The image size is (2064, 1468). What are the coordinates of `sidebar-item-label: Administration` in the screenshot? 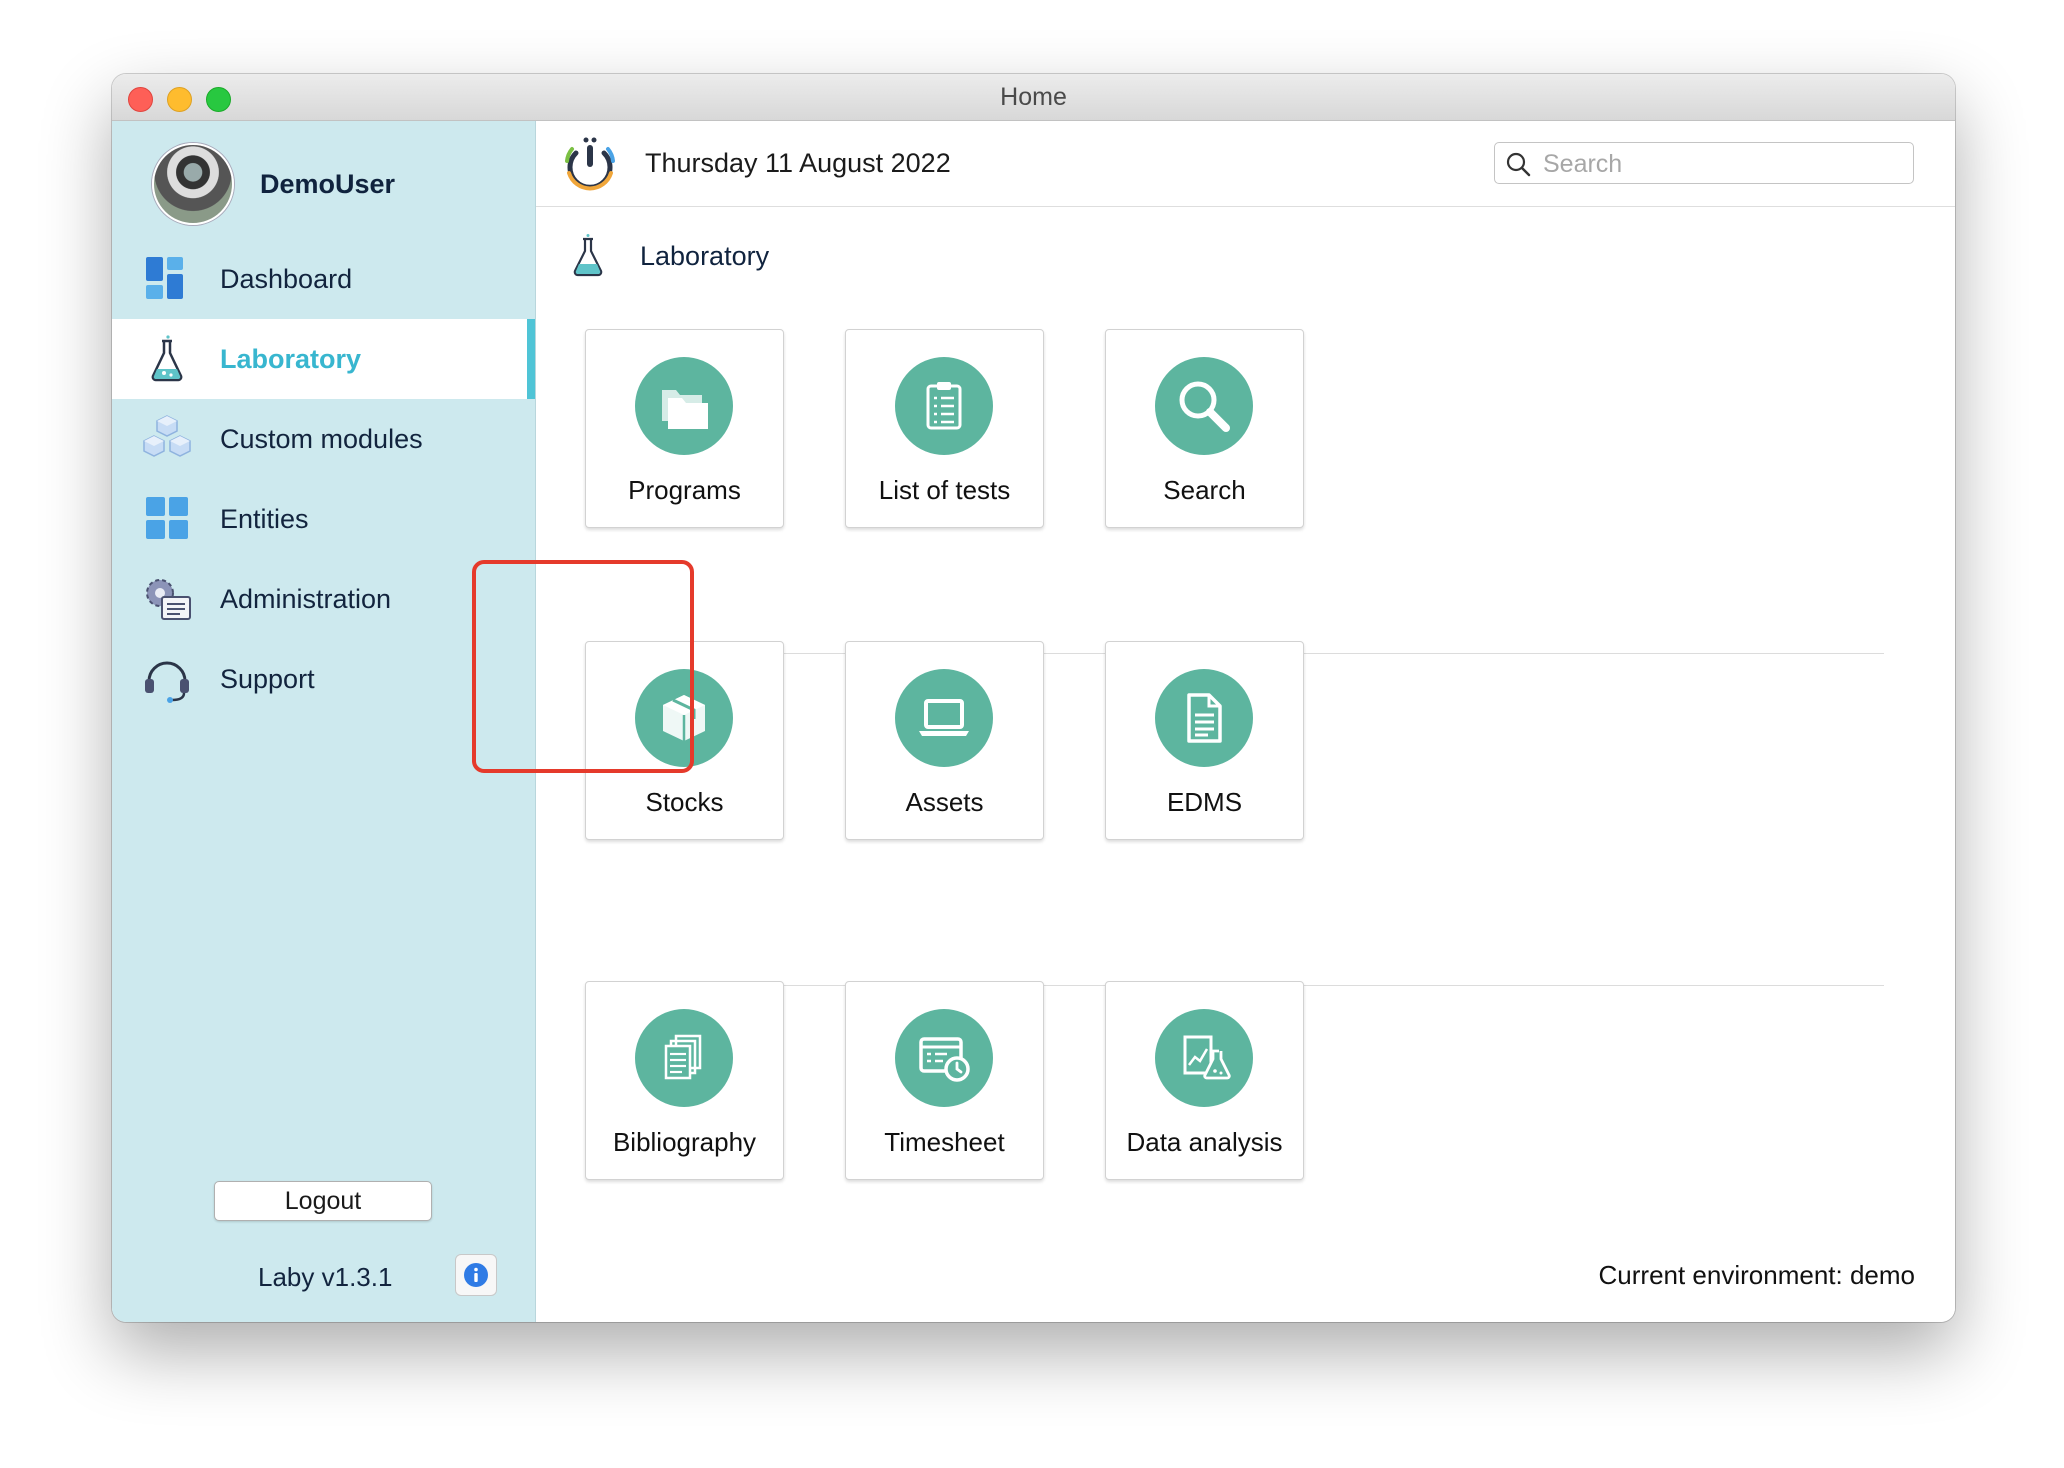 It's located at (306, 598).